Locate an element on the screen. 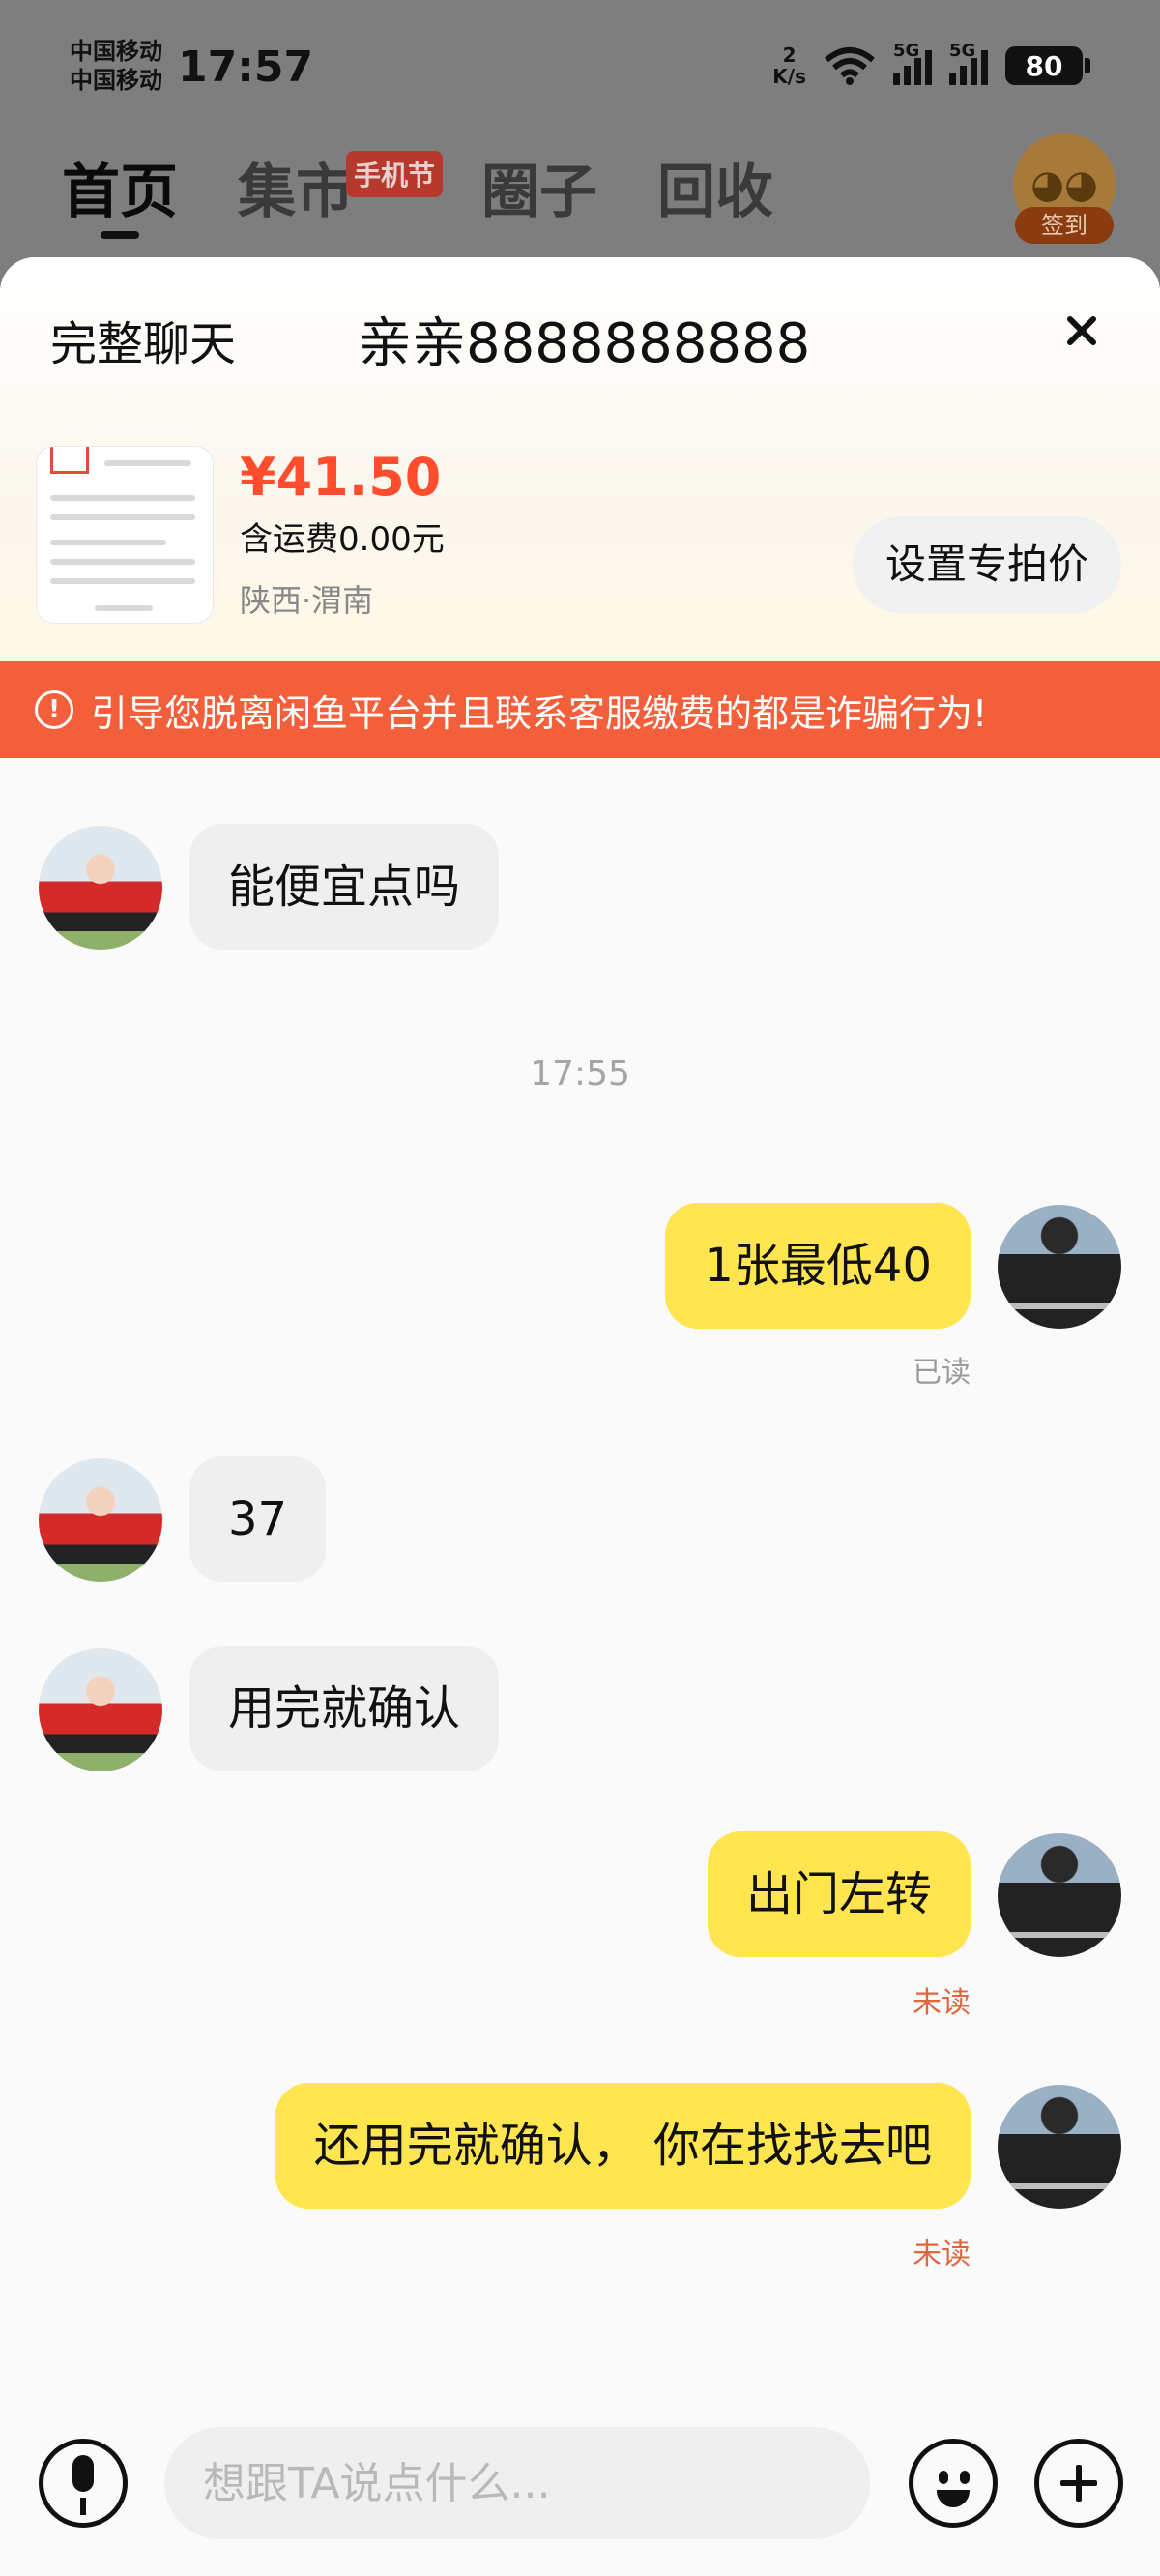 The image size is (1160, 2576). tab-recycle: 回收 is located at coordinates (715, 187).